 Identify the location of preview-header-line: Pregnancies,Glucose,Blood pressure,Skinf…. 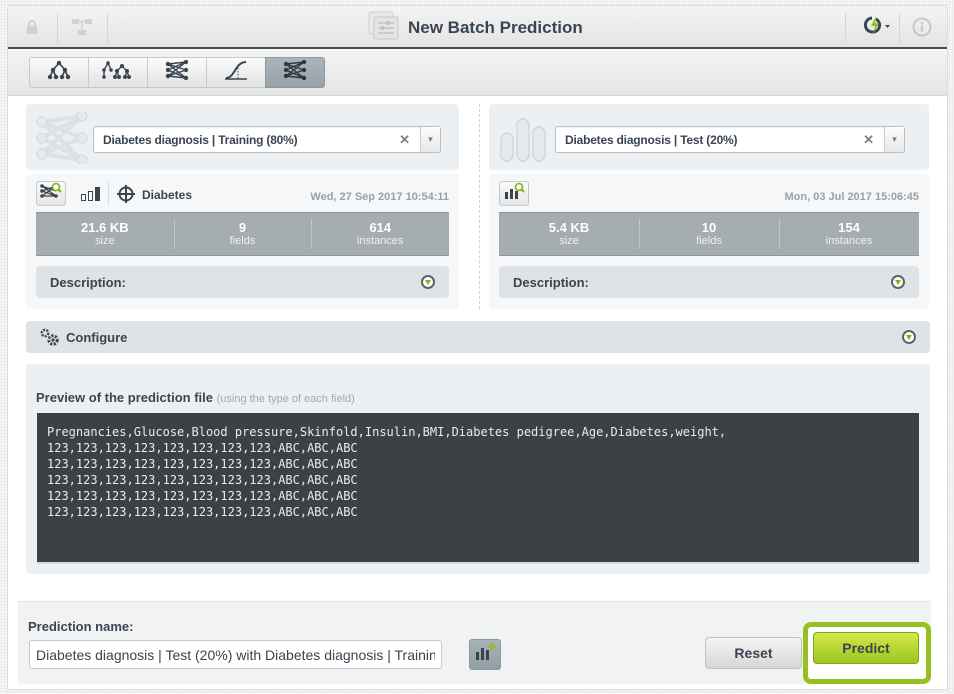
(387, 432).